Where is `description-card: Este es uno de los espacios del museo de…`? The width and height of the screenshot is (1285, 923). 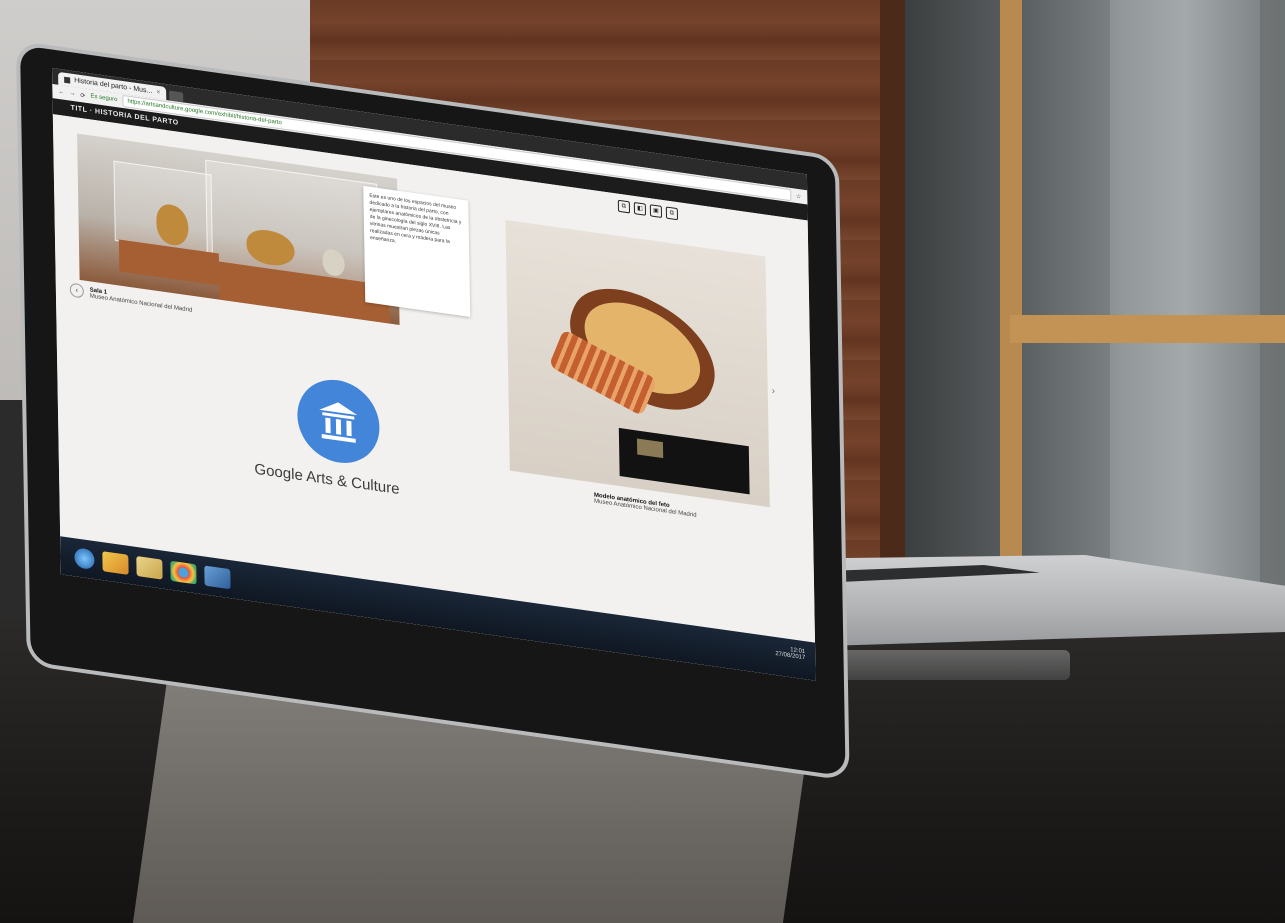
description-card: Este es uno de los espacios del museo de… is located at coordinates (417, 251).